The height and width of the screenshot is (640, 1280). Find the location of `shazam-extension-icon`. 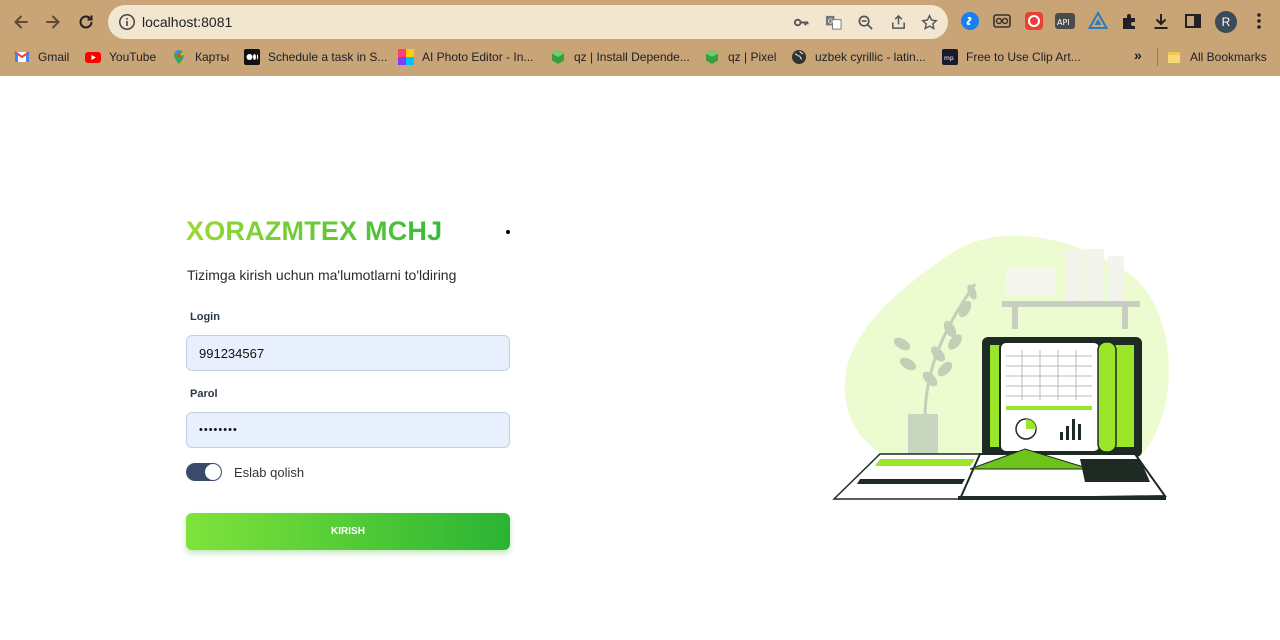

shazam-extension-icon is located at coordinates (970, 21).